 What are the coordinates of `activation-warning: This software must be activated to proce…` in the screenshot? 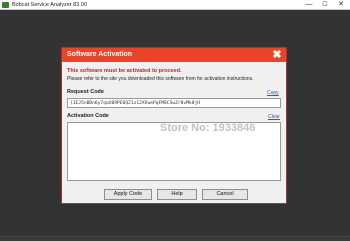 It's located at (124, 71).